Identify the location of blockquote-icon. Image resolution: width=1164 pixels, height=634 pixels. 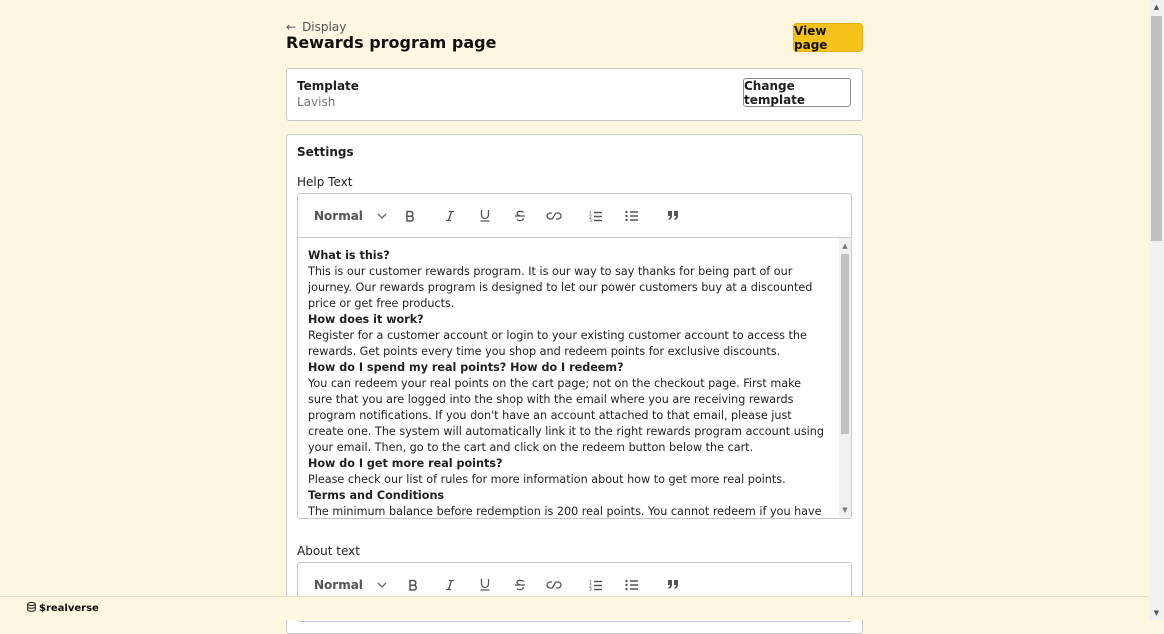
(673, 215).